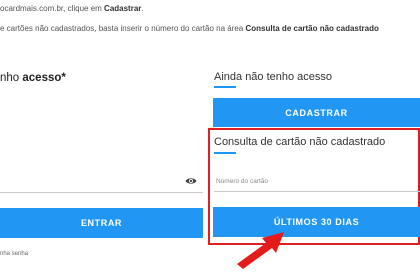 Image resolution: width=420 pixels, height=280 pixels. Describe the element at coordinates (122, 8) in the screenshot. I see `register-inline-link: Cadastrar` at that location.